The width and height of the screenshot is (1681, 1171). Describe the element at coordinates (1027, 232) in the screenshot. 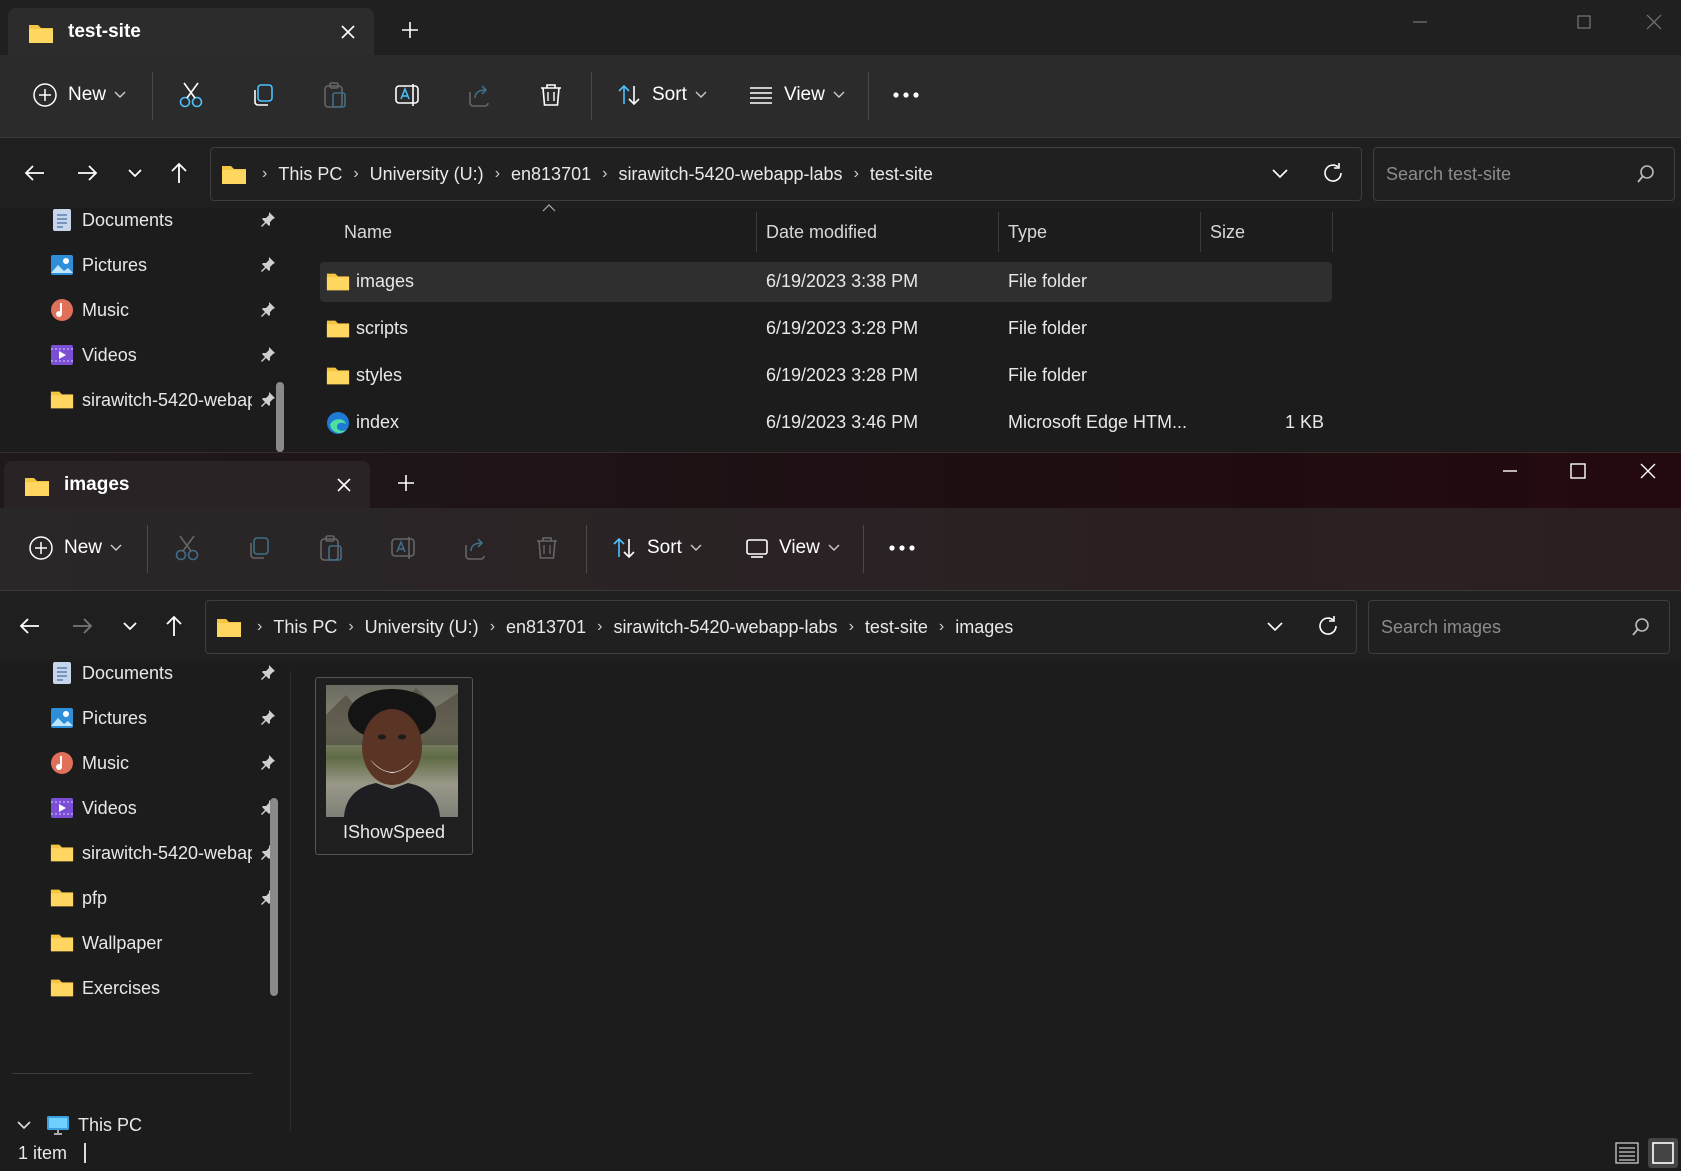

I see `column-header-type: Type` at that location.